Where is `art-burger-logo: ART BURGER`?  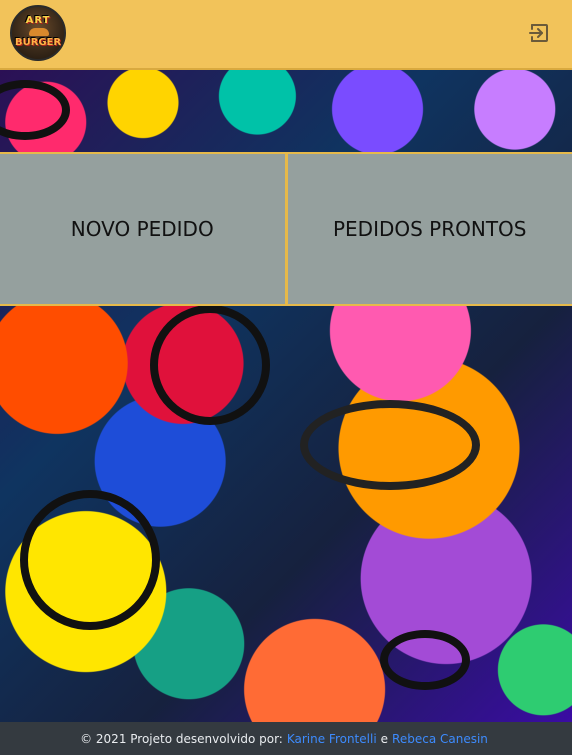 art-burger-logo: ART BURGER is located at coordinates (38, 33).